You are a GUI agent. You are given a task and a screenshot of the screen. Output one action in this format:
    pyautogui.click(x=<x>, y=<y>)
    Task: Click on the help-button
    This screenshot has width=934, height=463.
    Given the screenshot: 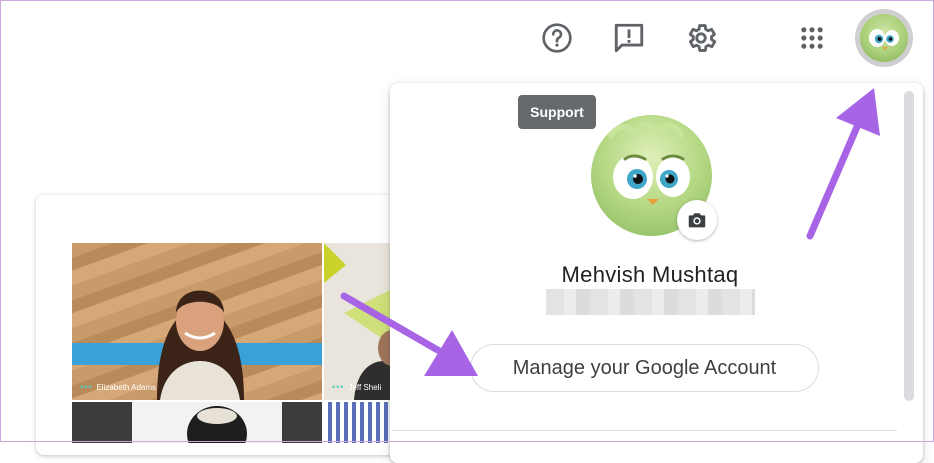 What is the action you would take?
    pyautogui.click(x=557, y=38)
    